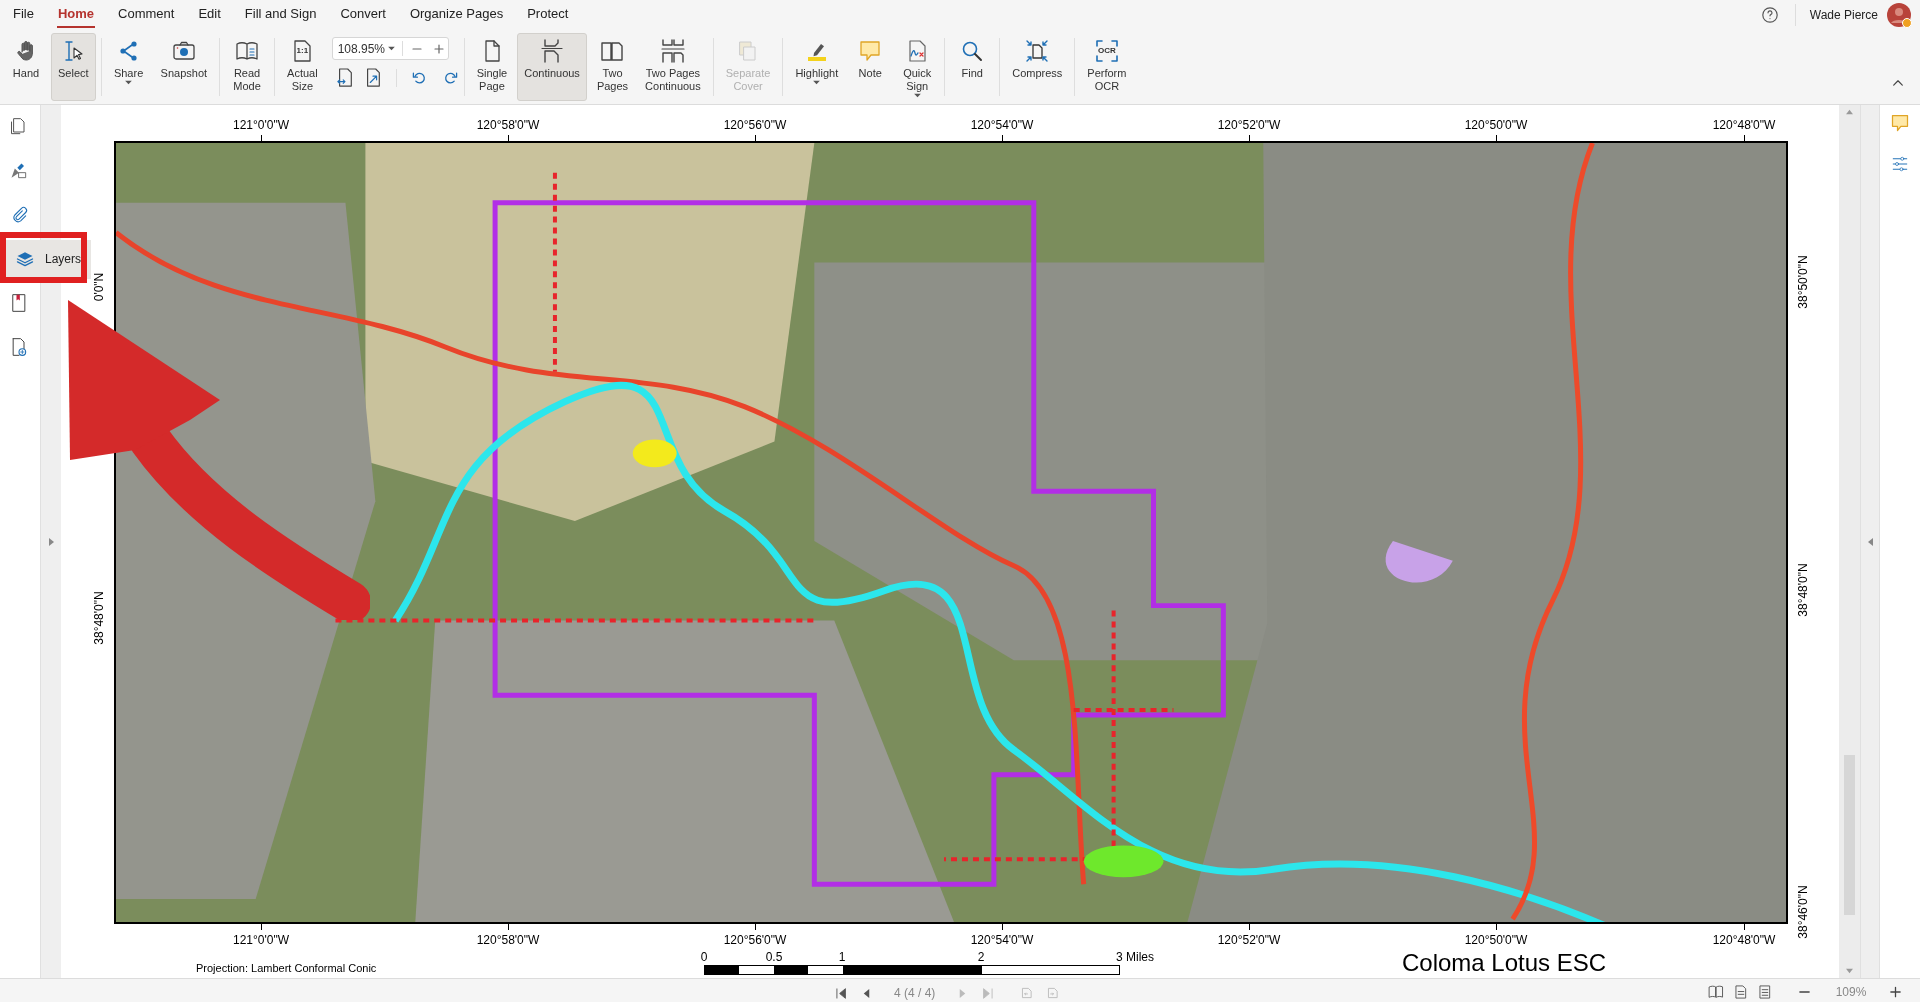 This screenshot has width=1920, height=1002. I want to click on toolbar-button: OCR Perform OCR, so click(1107, 67).